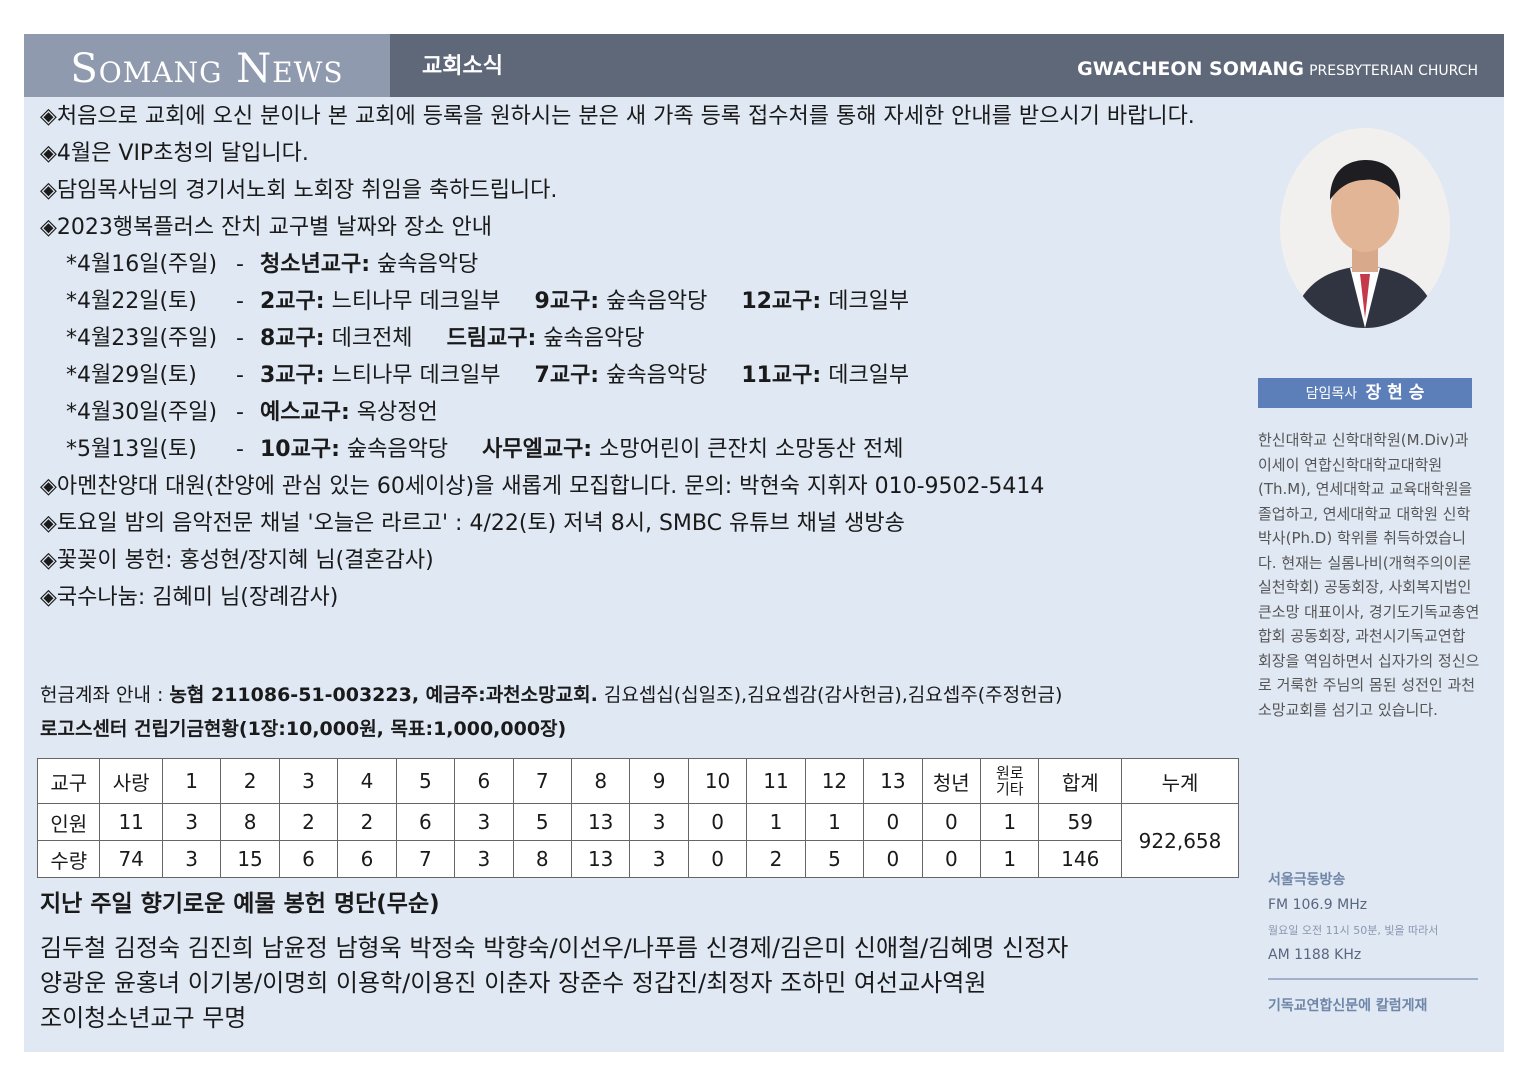 The height and width of the screenshot is (1092, 1530). I want to click on table-header-cell: 2, so click(250, 781).